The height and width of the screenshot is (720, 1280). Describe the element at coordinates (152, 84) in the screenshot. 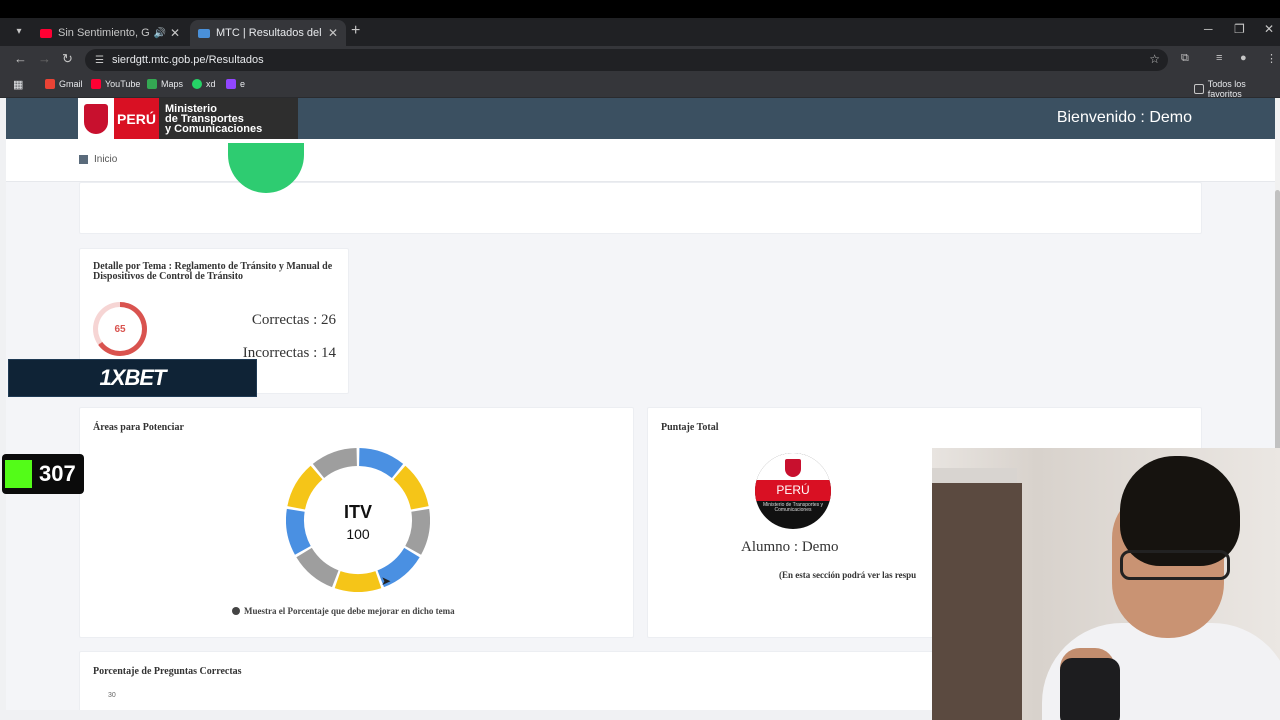

I see `maps-icon` at that location.